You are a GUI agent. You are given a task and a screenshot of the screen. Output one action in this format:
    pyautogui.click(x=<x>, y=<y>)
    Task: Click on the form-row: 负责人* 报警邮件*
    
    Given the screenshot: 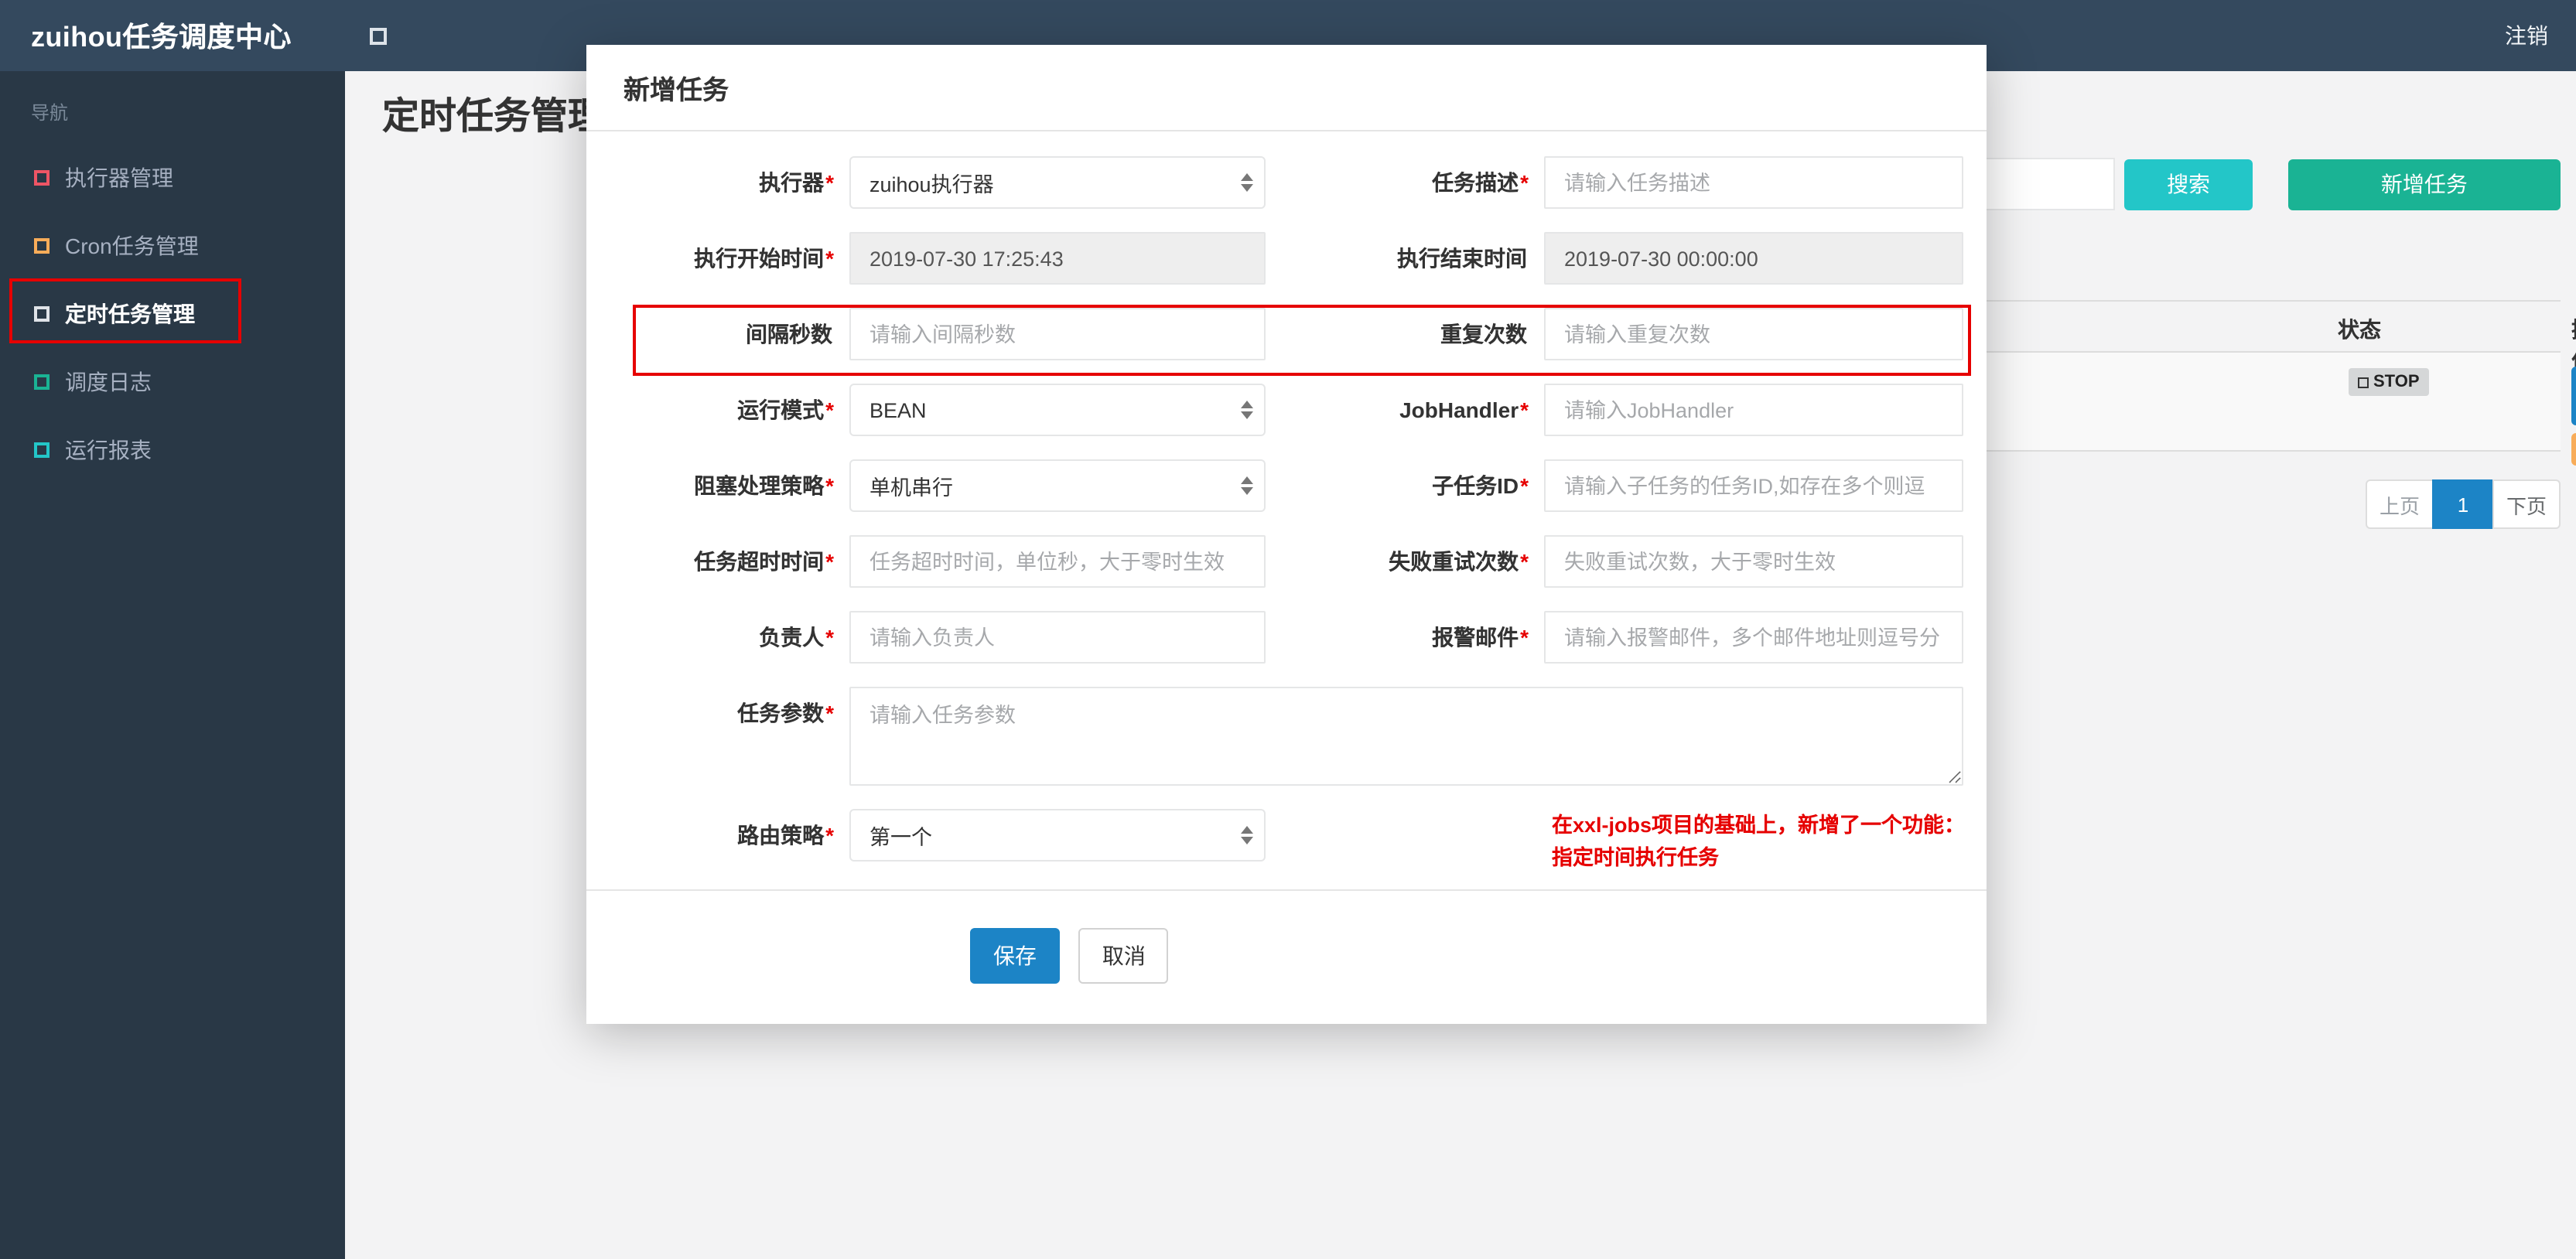 What is the action you would take?
    pyautogui.click(x=1286, y=637)
    